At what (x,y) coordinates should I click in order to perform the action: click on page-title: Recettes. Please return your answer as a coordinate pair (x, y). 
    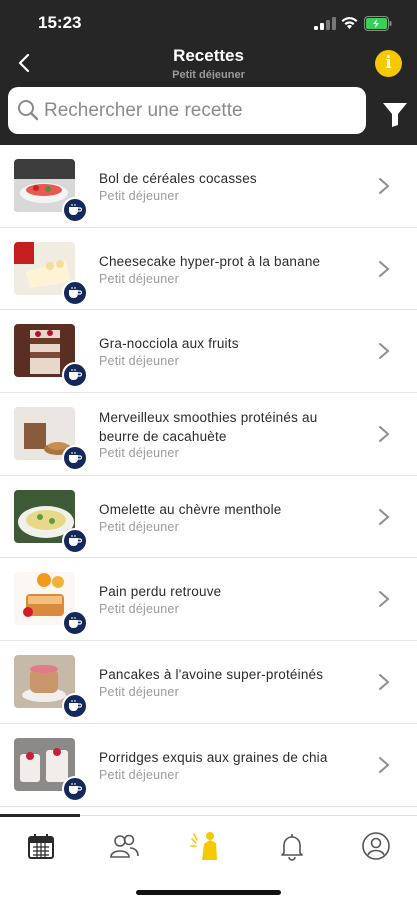
    Looking at the image, I should click on (208, 55).